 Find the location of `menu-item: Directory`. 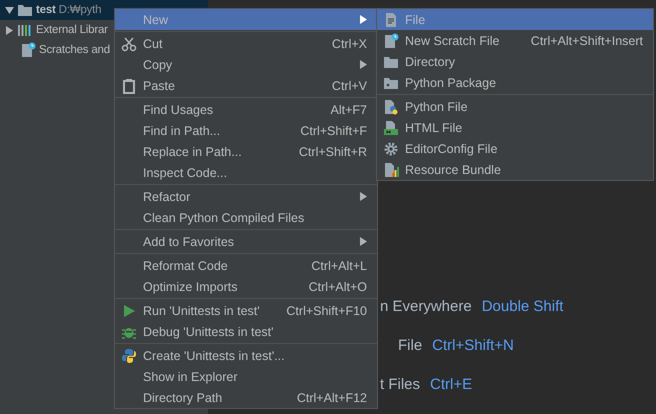

menu-item: Directory is located at coordinates (515, 61).